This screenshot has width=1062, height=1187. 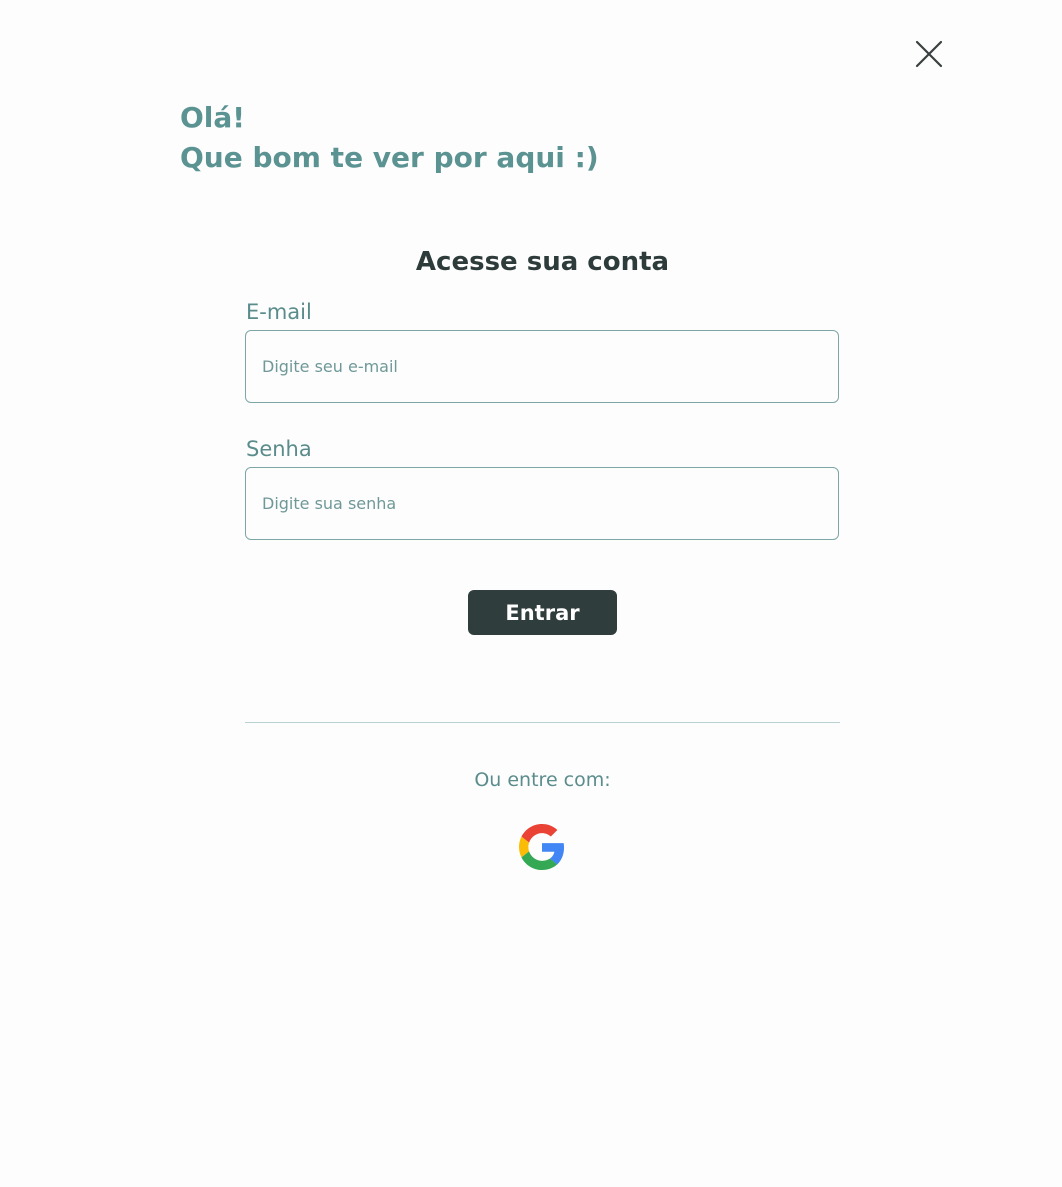 I want to click on google-login-button, so click(x=542, y=847).